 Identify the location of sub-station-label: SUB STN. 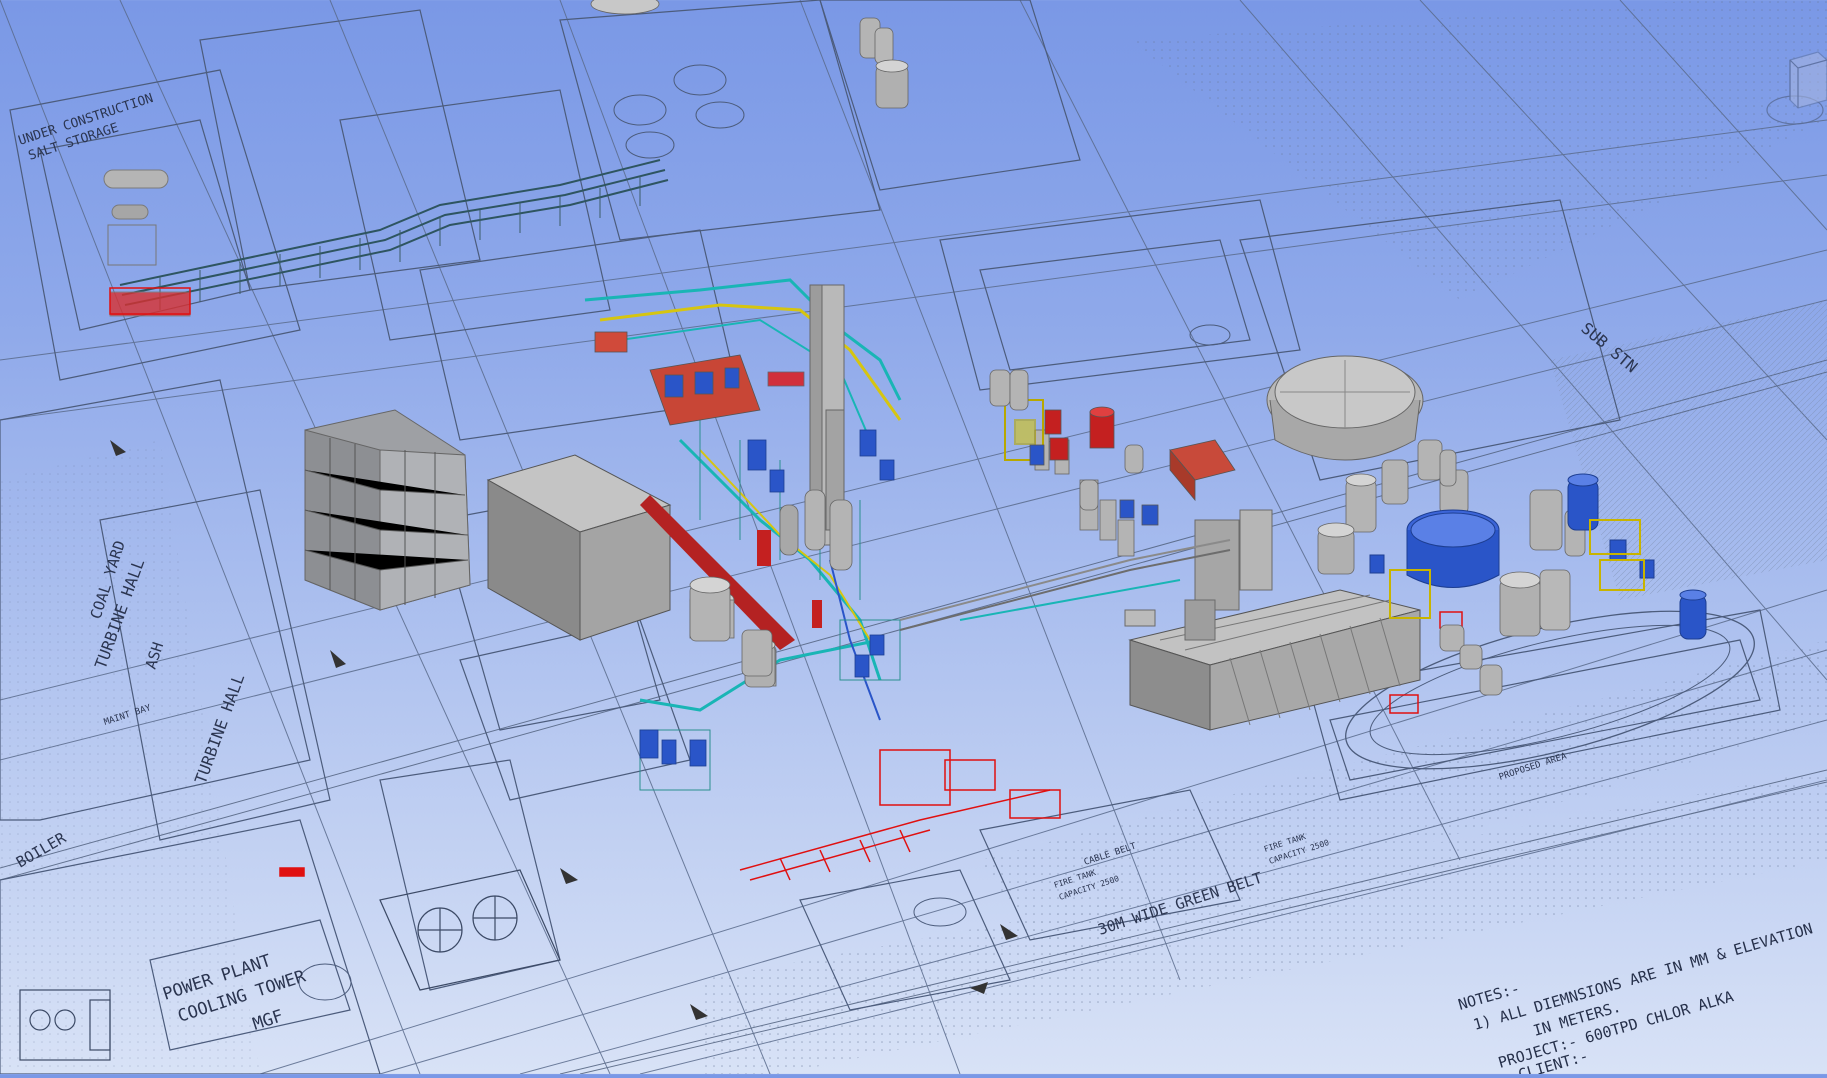
(1609, 348).